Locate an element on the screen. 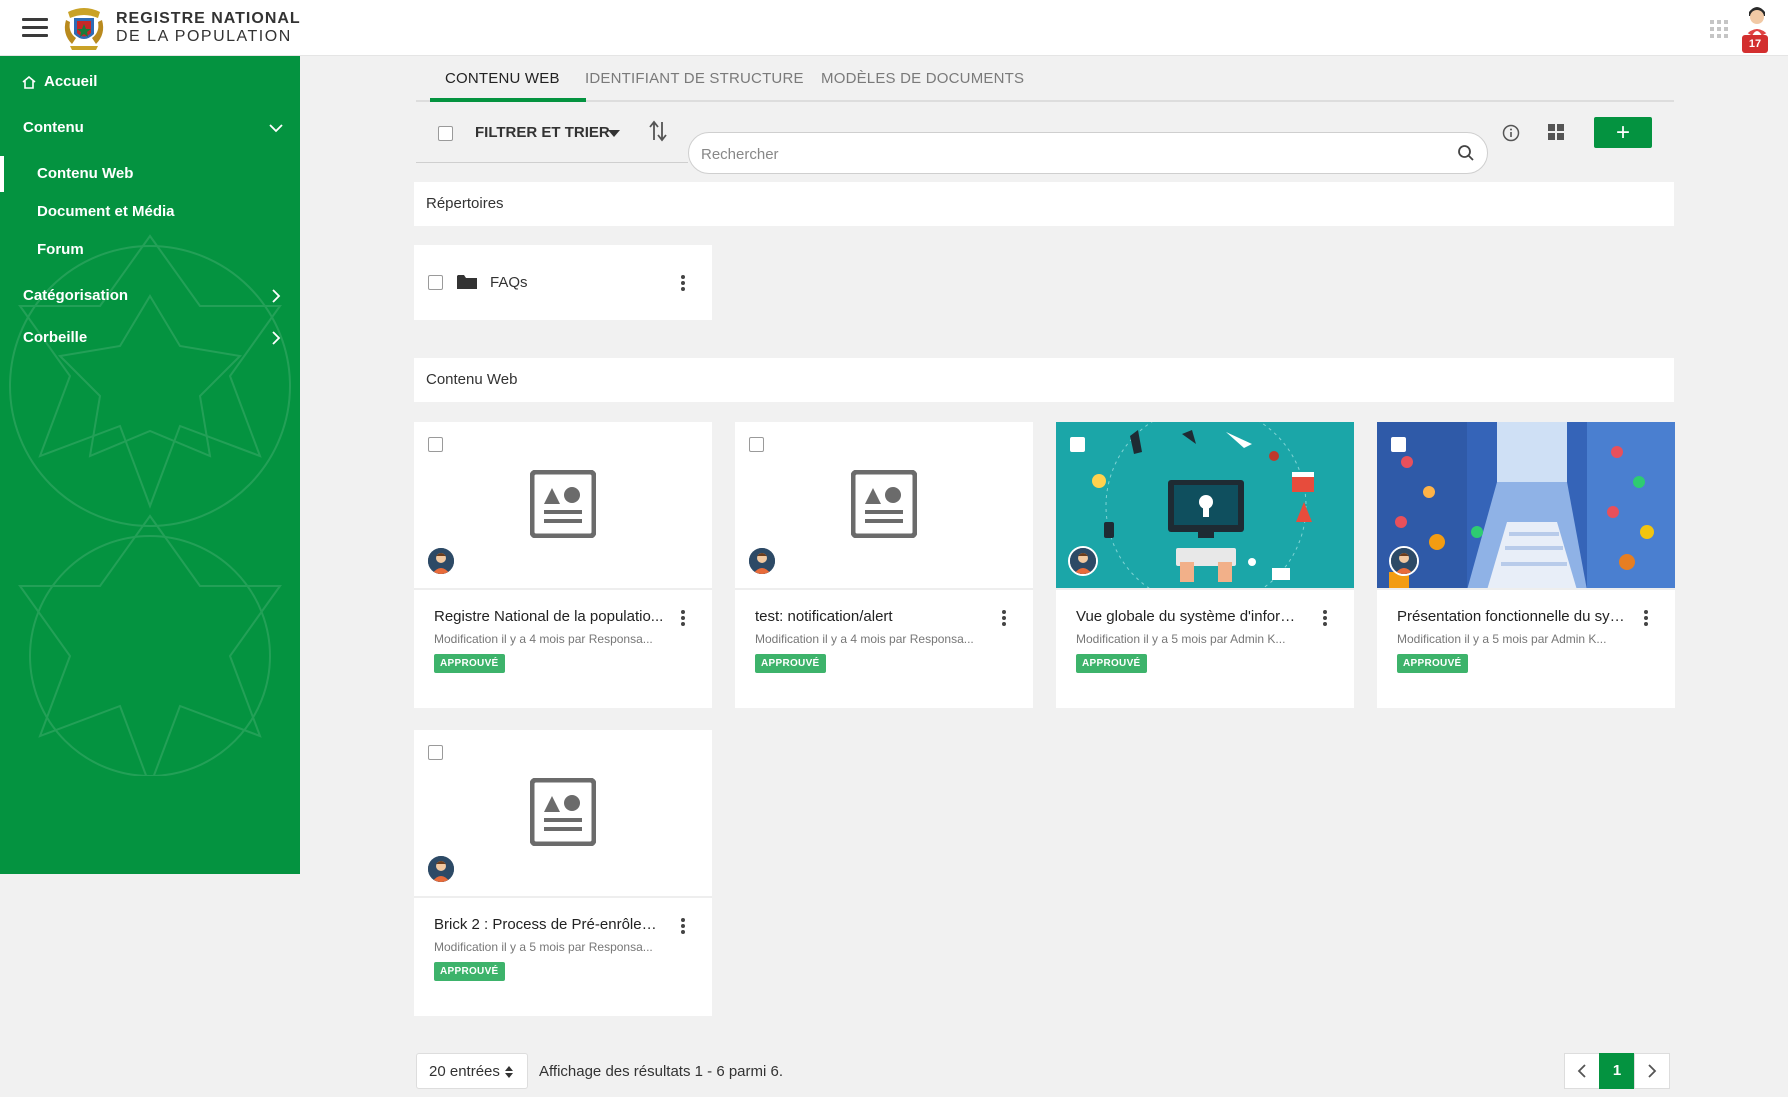  entries-label: 20 entrées is located at coordinates (464, 1071).